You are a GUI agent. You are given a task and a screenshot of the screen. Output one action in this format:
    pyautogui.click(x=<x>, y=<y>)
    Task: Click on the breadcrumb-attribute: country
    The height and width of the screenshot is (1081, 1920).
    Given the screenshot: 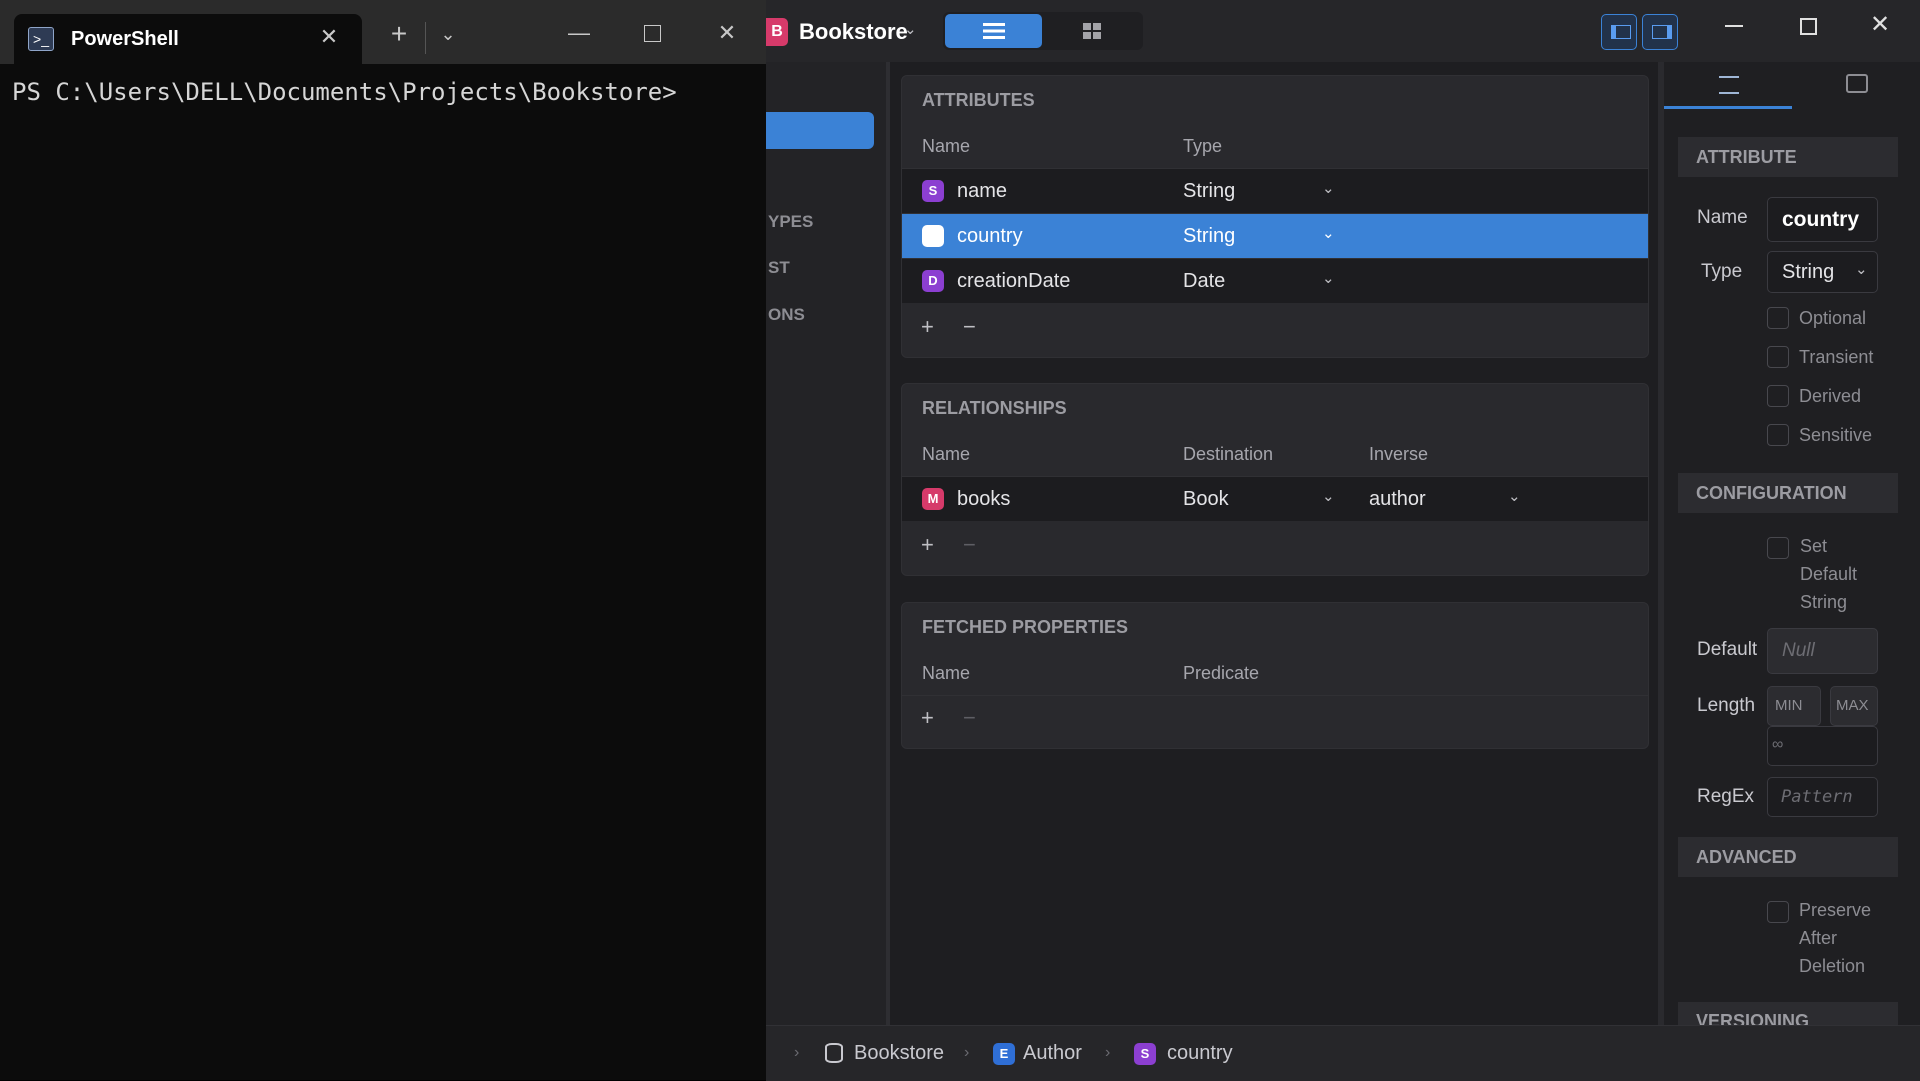 What is the action you would take?
    pyautogui.click(x=1200, y=1053)
    